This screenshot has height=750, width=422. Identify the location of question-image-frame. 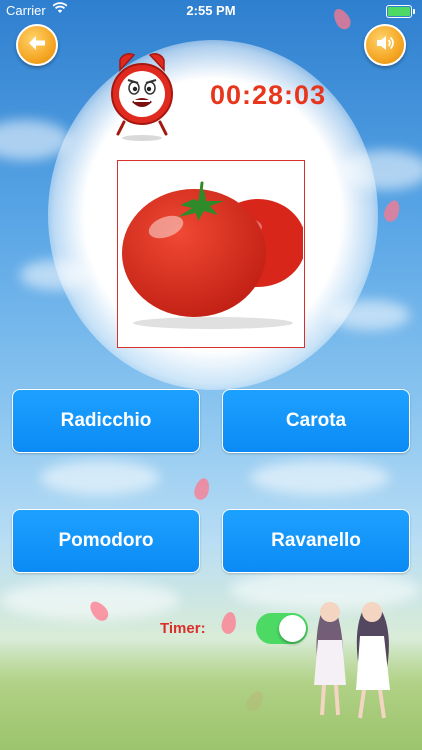
(211, 254).